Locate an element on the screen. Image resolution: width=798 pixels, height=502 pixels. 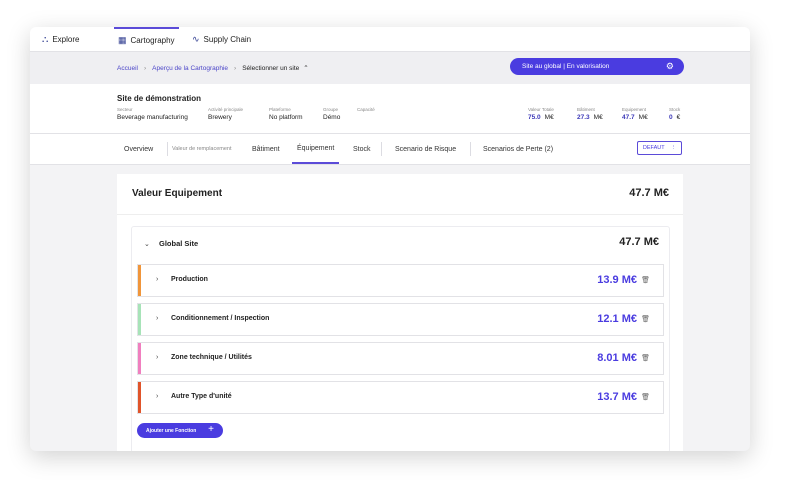
global-site-header: ⌄ Global Site 47.7 M€ is located at coordinates (400, 245).